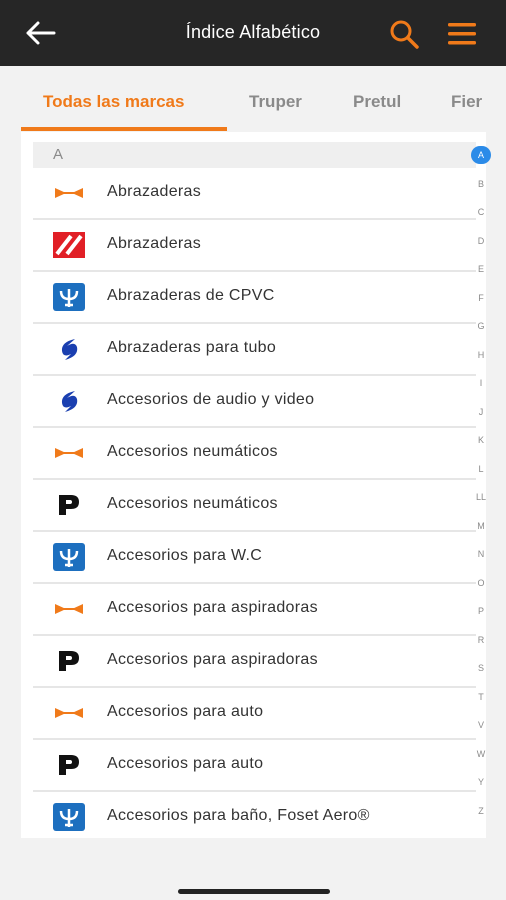  I want to click on menu-button, so click(462, 34).